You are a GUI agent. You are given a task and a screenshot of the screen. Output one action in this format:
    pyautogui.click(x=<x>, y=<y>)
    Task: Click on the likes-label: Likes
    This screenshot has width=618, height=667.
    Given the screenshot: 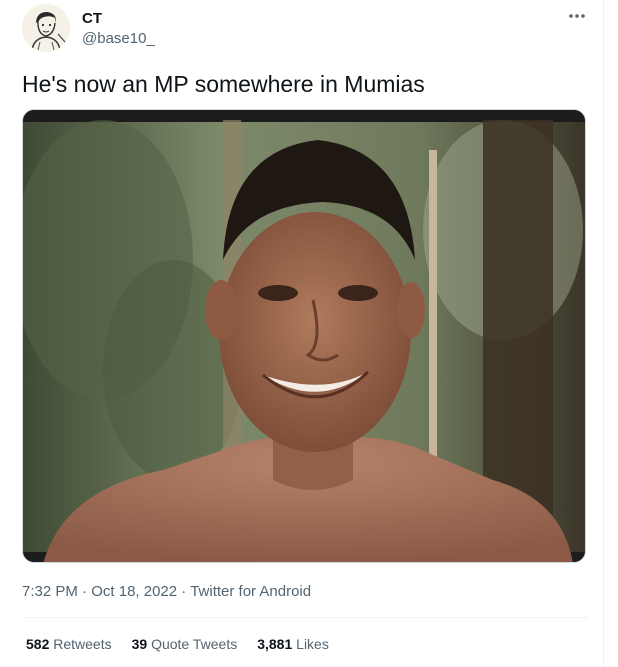 What is the action you would take?
    pyautogui.click(x=312, y=644)
    